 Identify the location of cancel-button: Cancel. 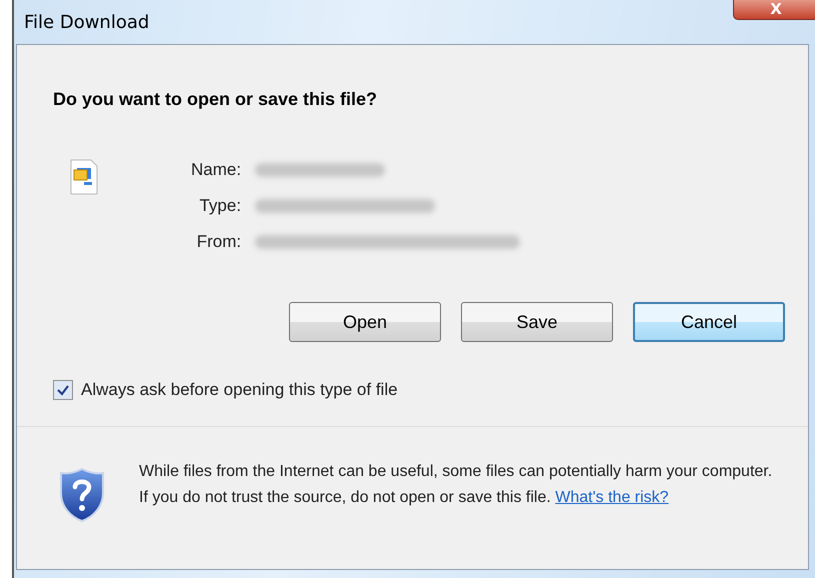
(709, 322).